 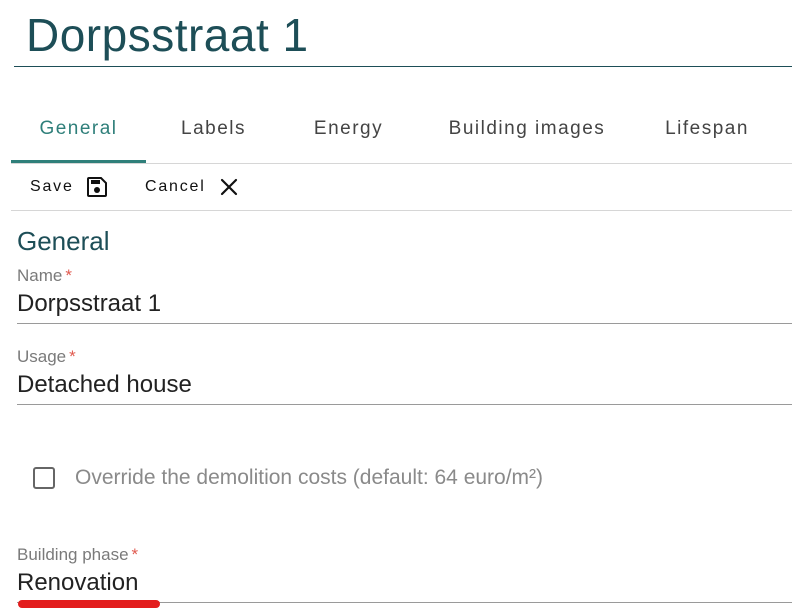 What do you see at coordinates (44, 478) in the screenshot?
I see `override-demolition-checkbox` at bounding box center [44, 478].